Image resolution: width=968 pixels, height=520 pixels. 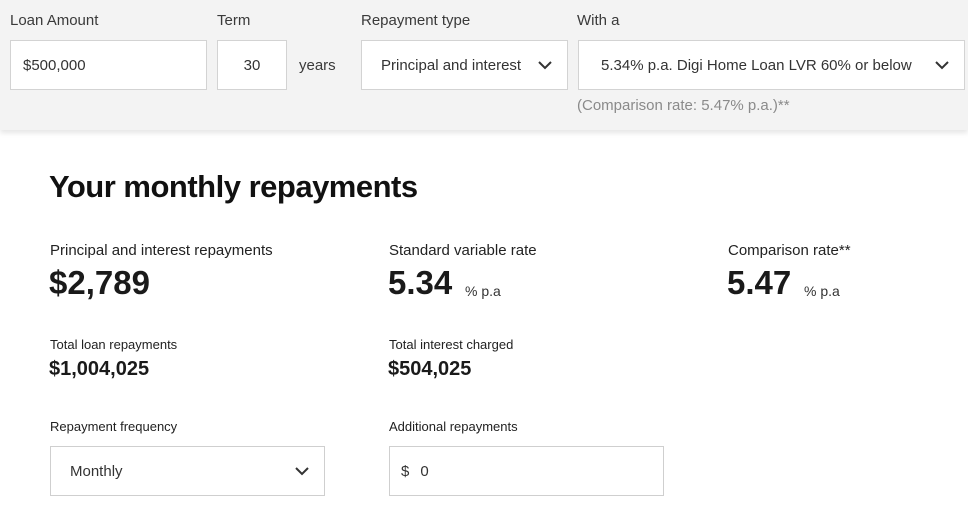 I want to click on svr-label: Standard variable rate, so click(x=463, y=250).